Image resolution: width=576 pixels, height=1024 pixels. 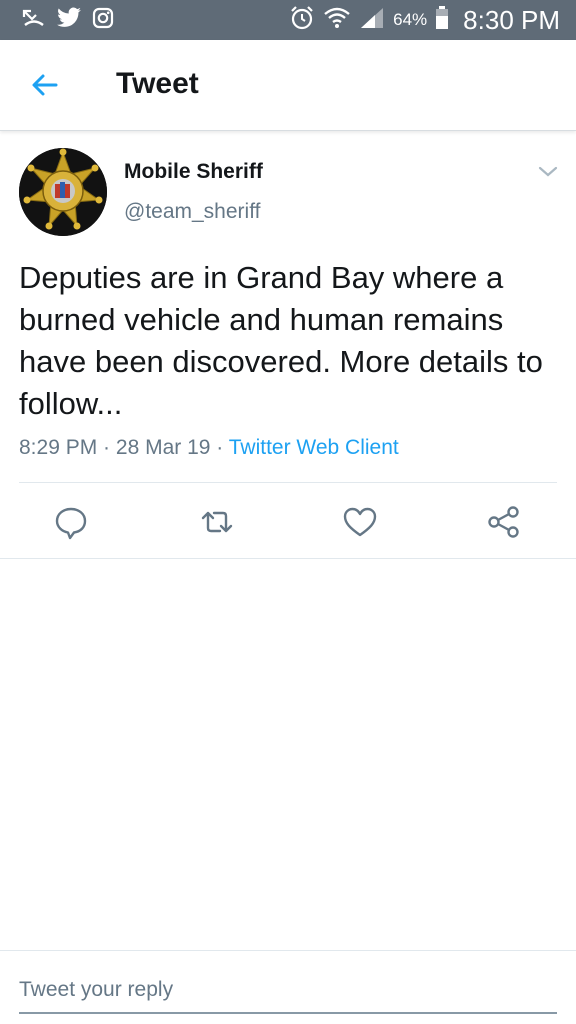 I want to click on reply-icon, so click(x=71, y=523).